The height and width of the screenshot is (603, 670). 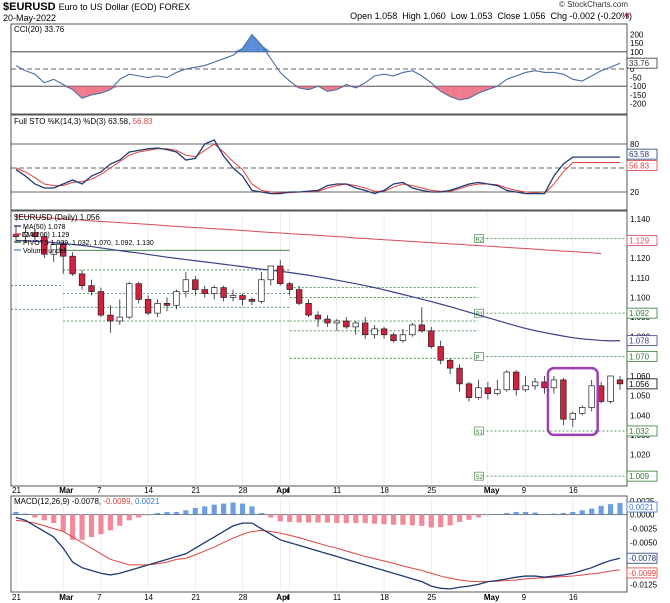 I want to click on pivot-label-s1: S1, so click(x=479, y=433).